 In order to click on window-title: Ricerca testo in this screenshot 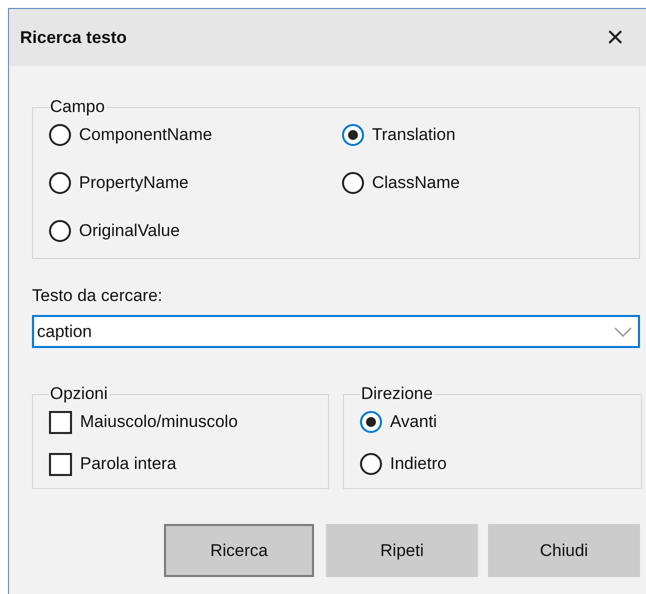, I will do `click(73, 38)`.